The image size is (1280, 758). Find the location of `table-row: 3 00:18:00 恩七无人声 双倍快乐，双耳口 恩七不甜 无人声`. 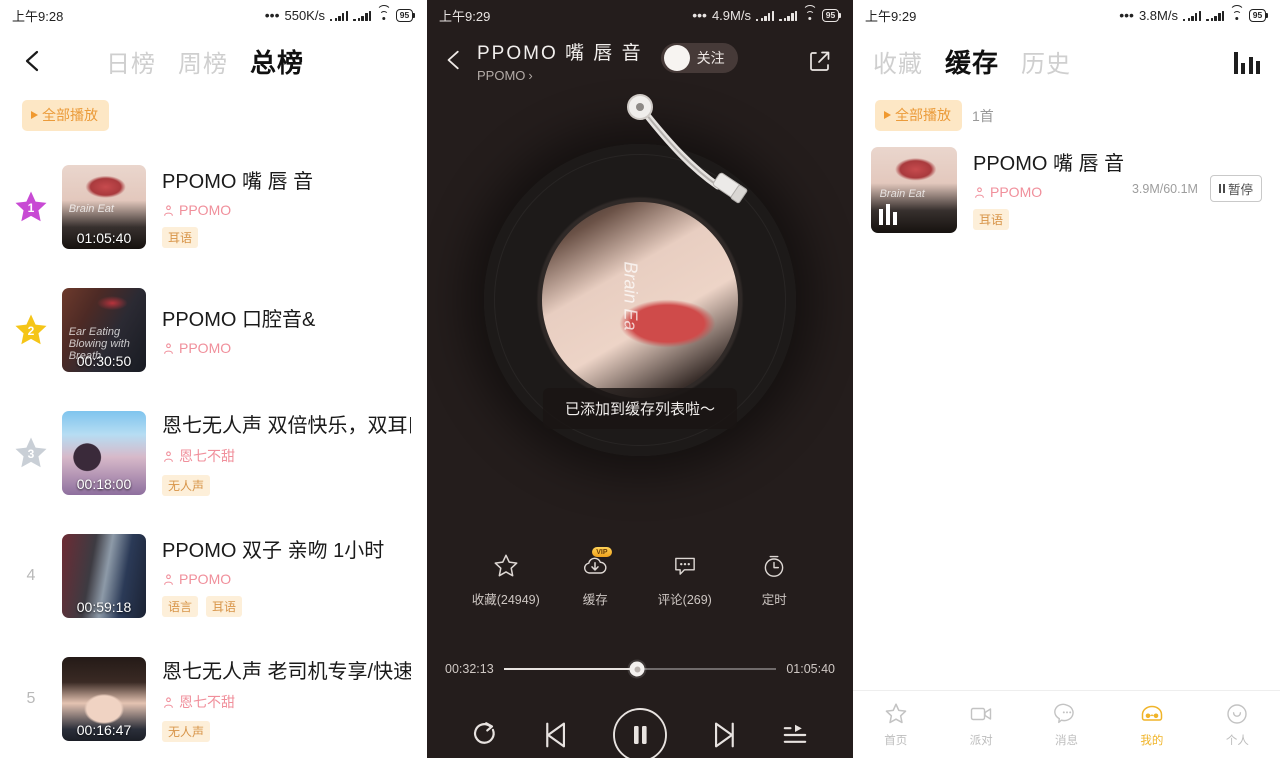

table-row: 3 00:18:00 恩七无人声 双倍快乐，双耳口 恩七不甜 无人声 is located at coordinates (213, 452).